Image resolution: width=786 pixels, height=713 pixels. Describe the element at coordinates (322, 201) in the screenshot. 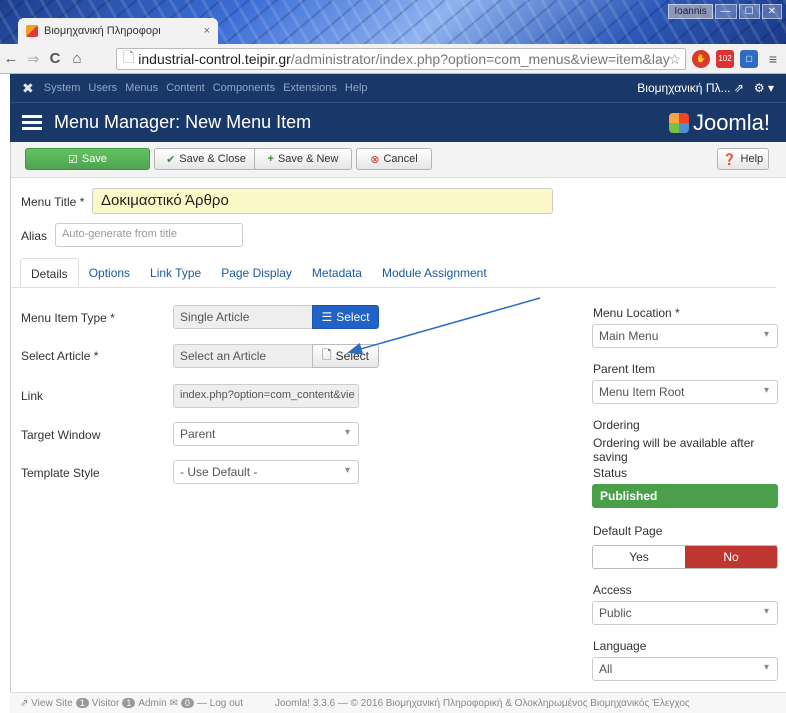

I see `menu-title-input: Δοκιμαστικό Άρθρο` at that location.